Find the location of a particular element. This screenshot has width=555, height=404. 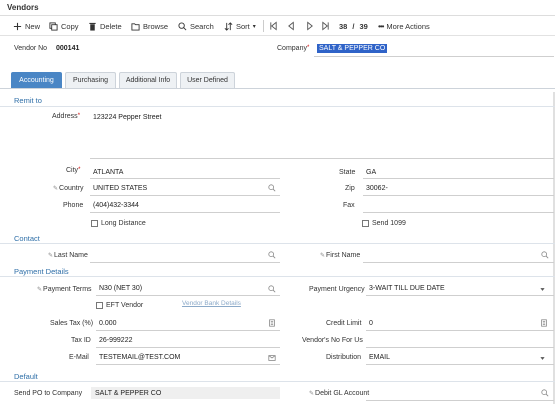

vendors-no-field-underline is located at coordinates (460, 347).